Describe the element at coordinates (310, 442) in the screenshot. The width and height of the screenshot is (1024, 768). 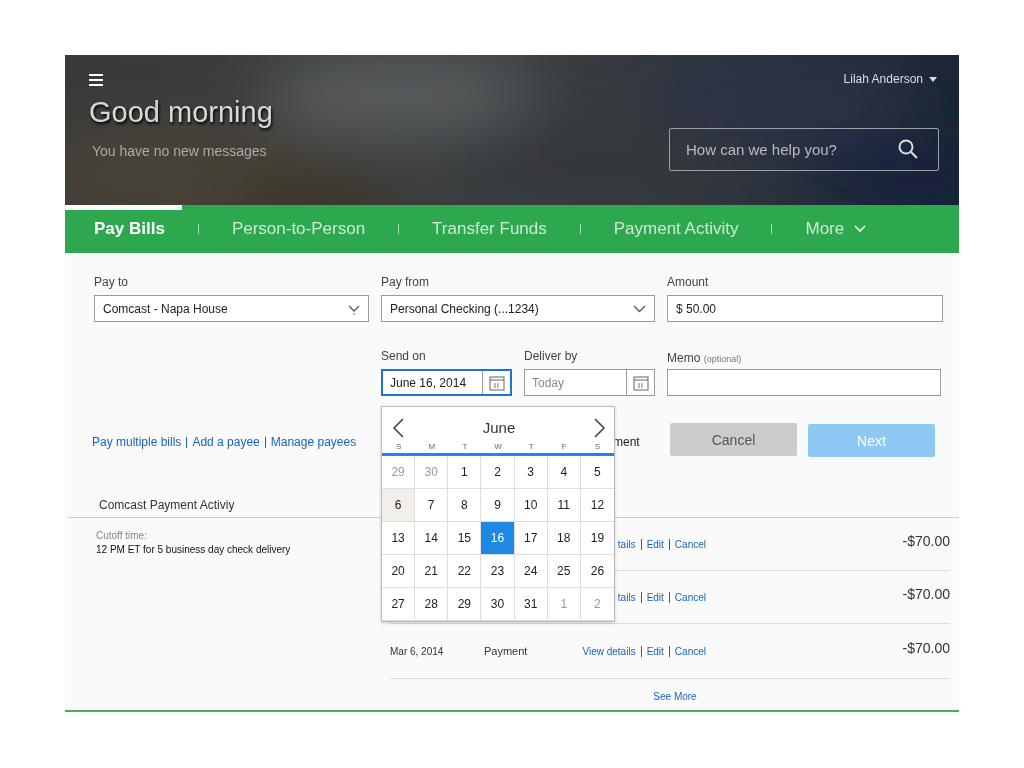
I see `link: Manage payees` at that location.